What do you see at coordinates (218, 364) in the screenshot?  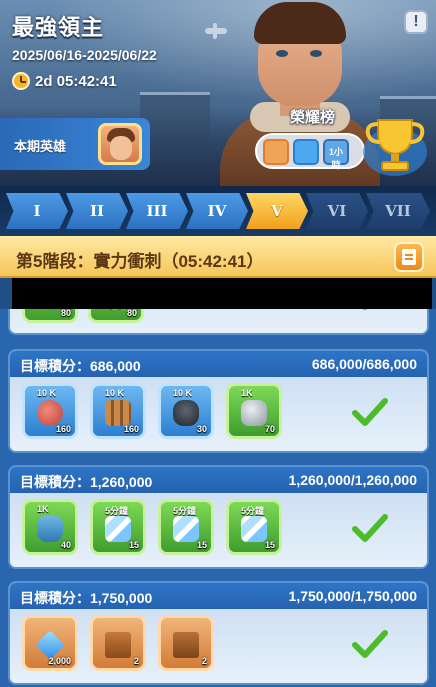 I see `goal-header: 目標積分：686,000 686,000/686,000` at bounding box center [218, 364].